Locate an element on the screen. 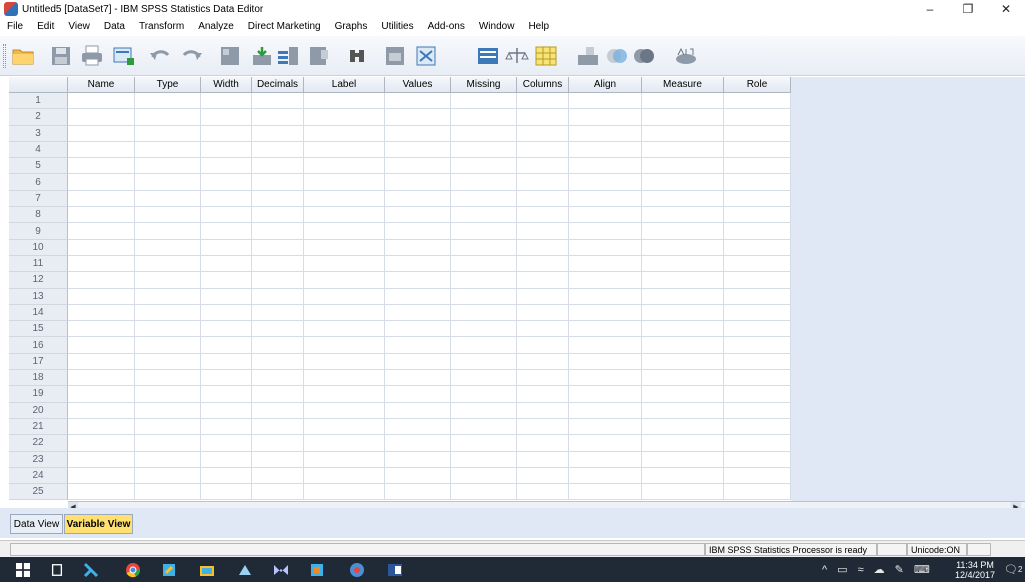 The image size is (1025, 582). maximize-button: ❐ is located at coordinates (968, 9).